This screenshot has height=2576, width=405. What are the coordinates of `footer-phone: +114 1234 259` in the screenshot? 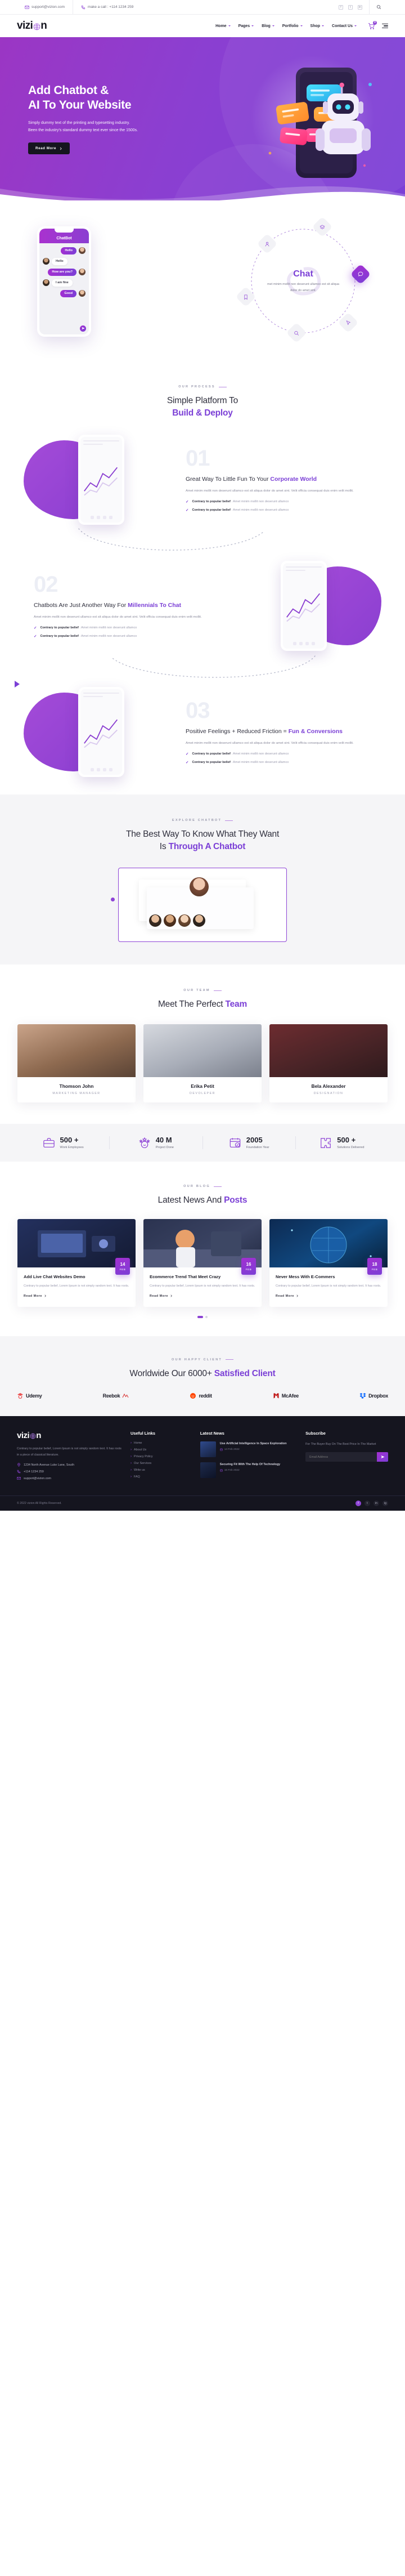 It's located at (69, 1472).